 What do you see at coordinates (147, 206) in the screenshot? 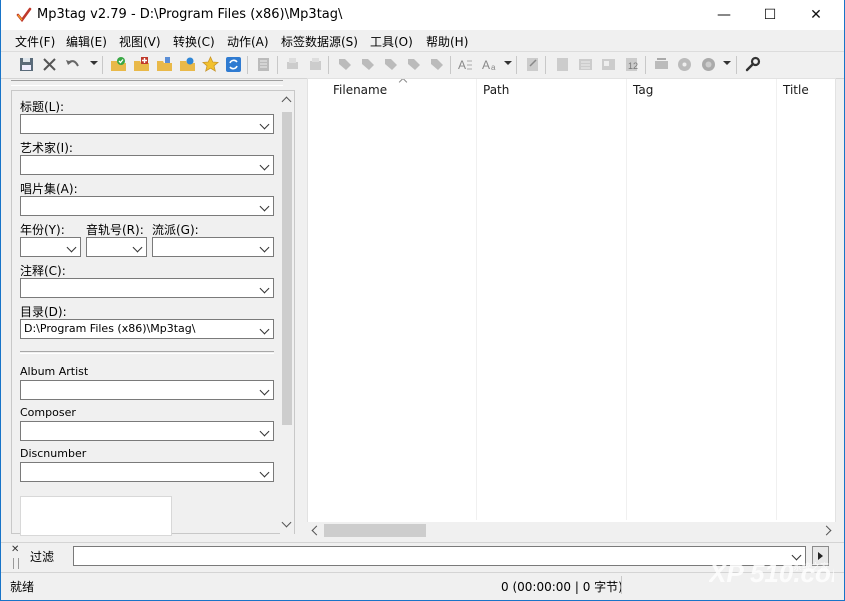
I see `album-field` at bounding box center [147, 206].